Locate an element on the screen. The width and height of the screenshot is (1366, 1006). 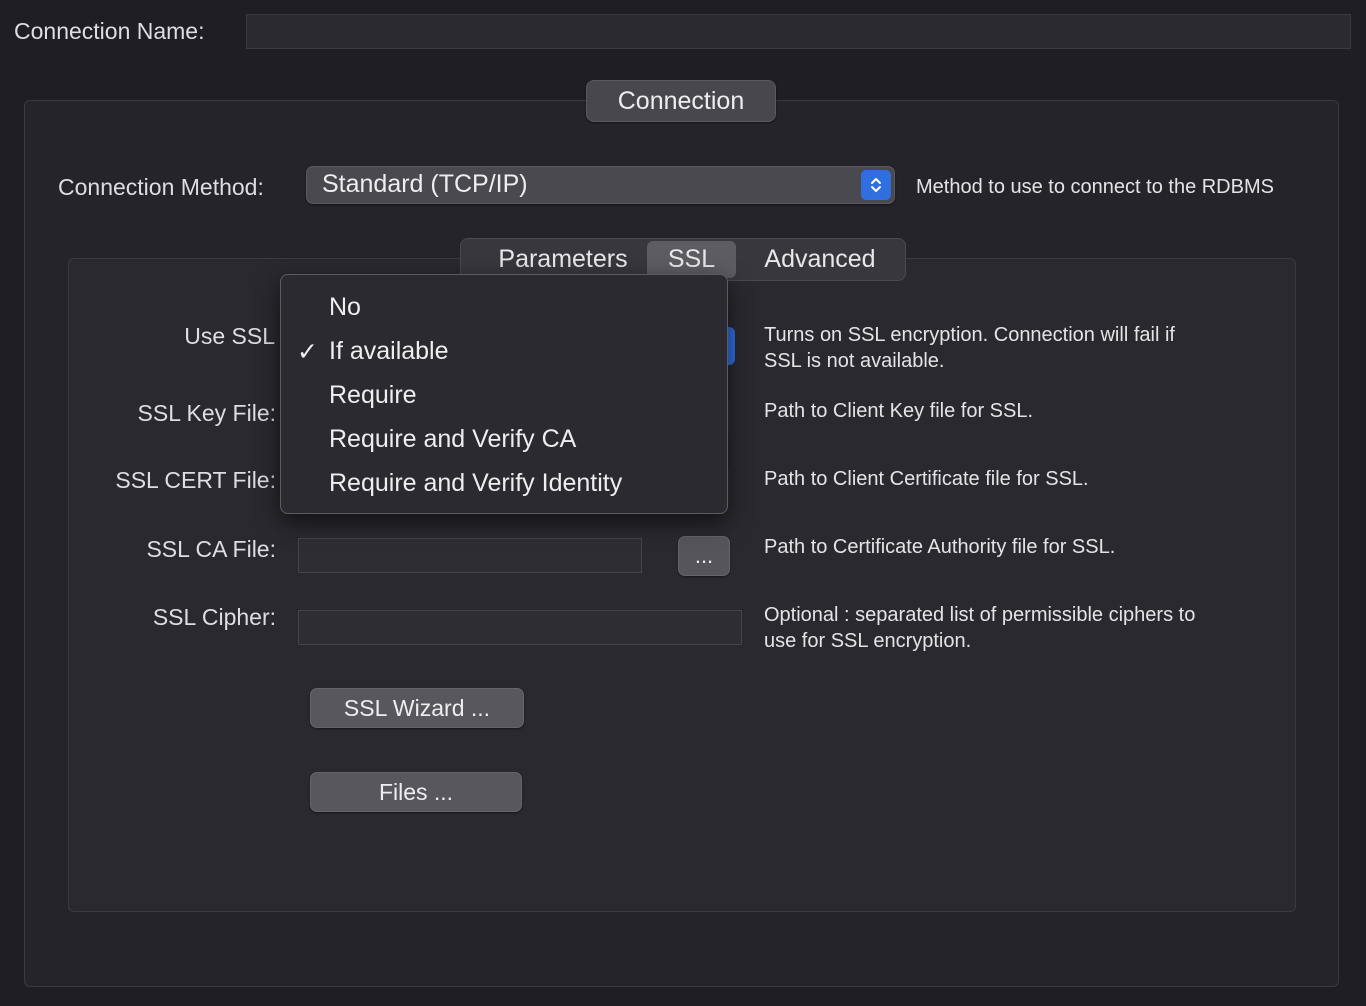
ssl-key-file-help: Path to Client Key file for SSL. is located at coordinates (899, 411).